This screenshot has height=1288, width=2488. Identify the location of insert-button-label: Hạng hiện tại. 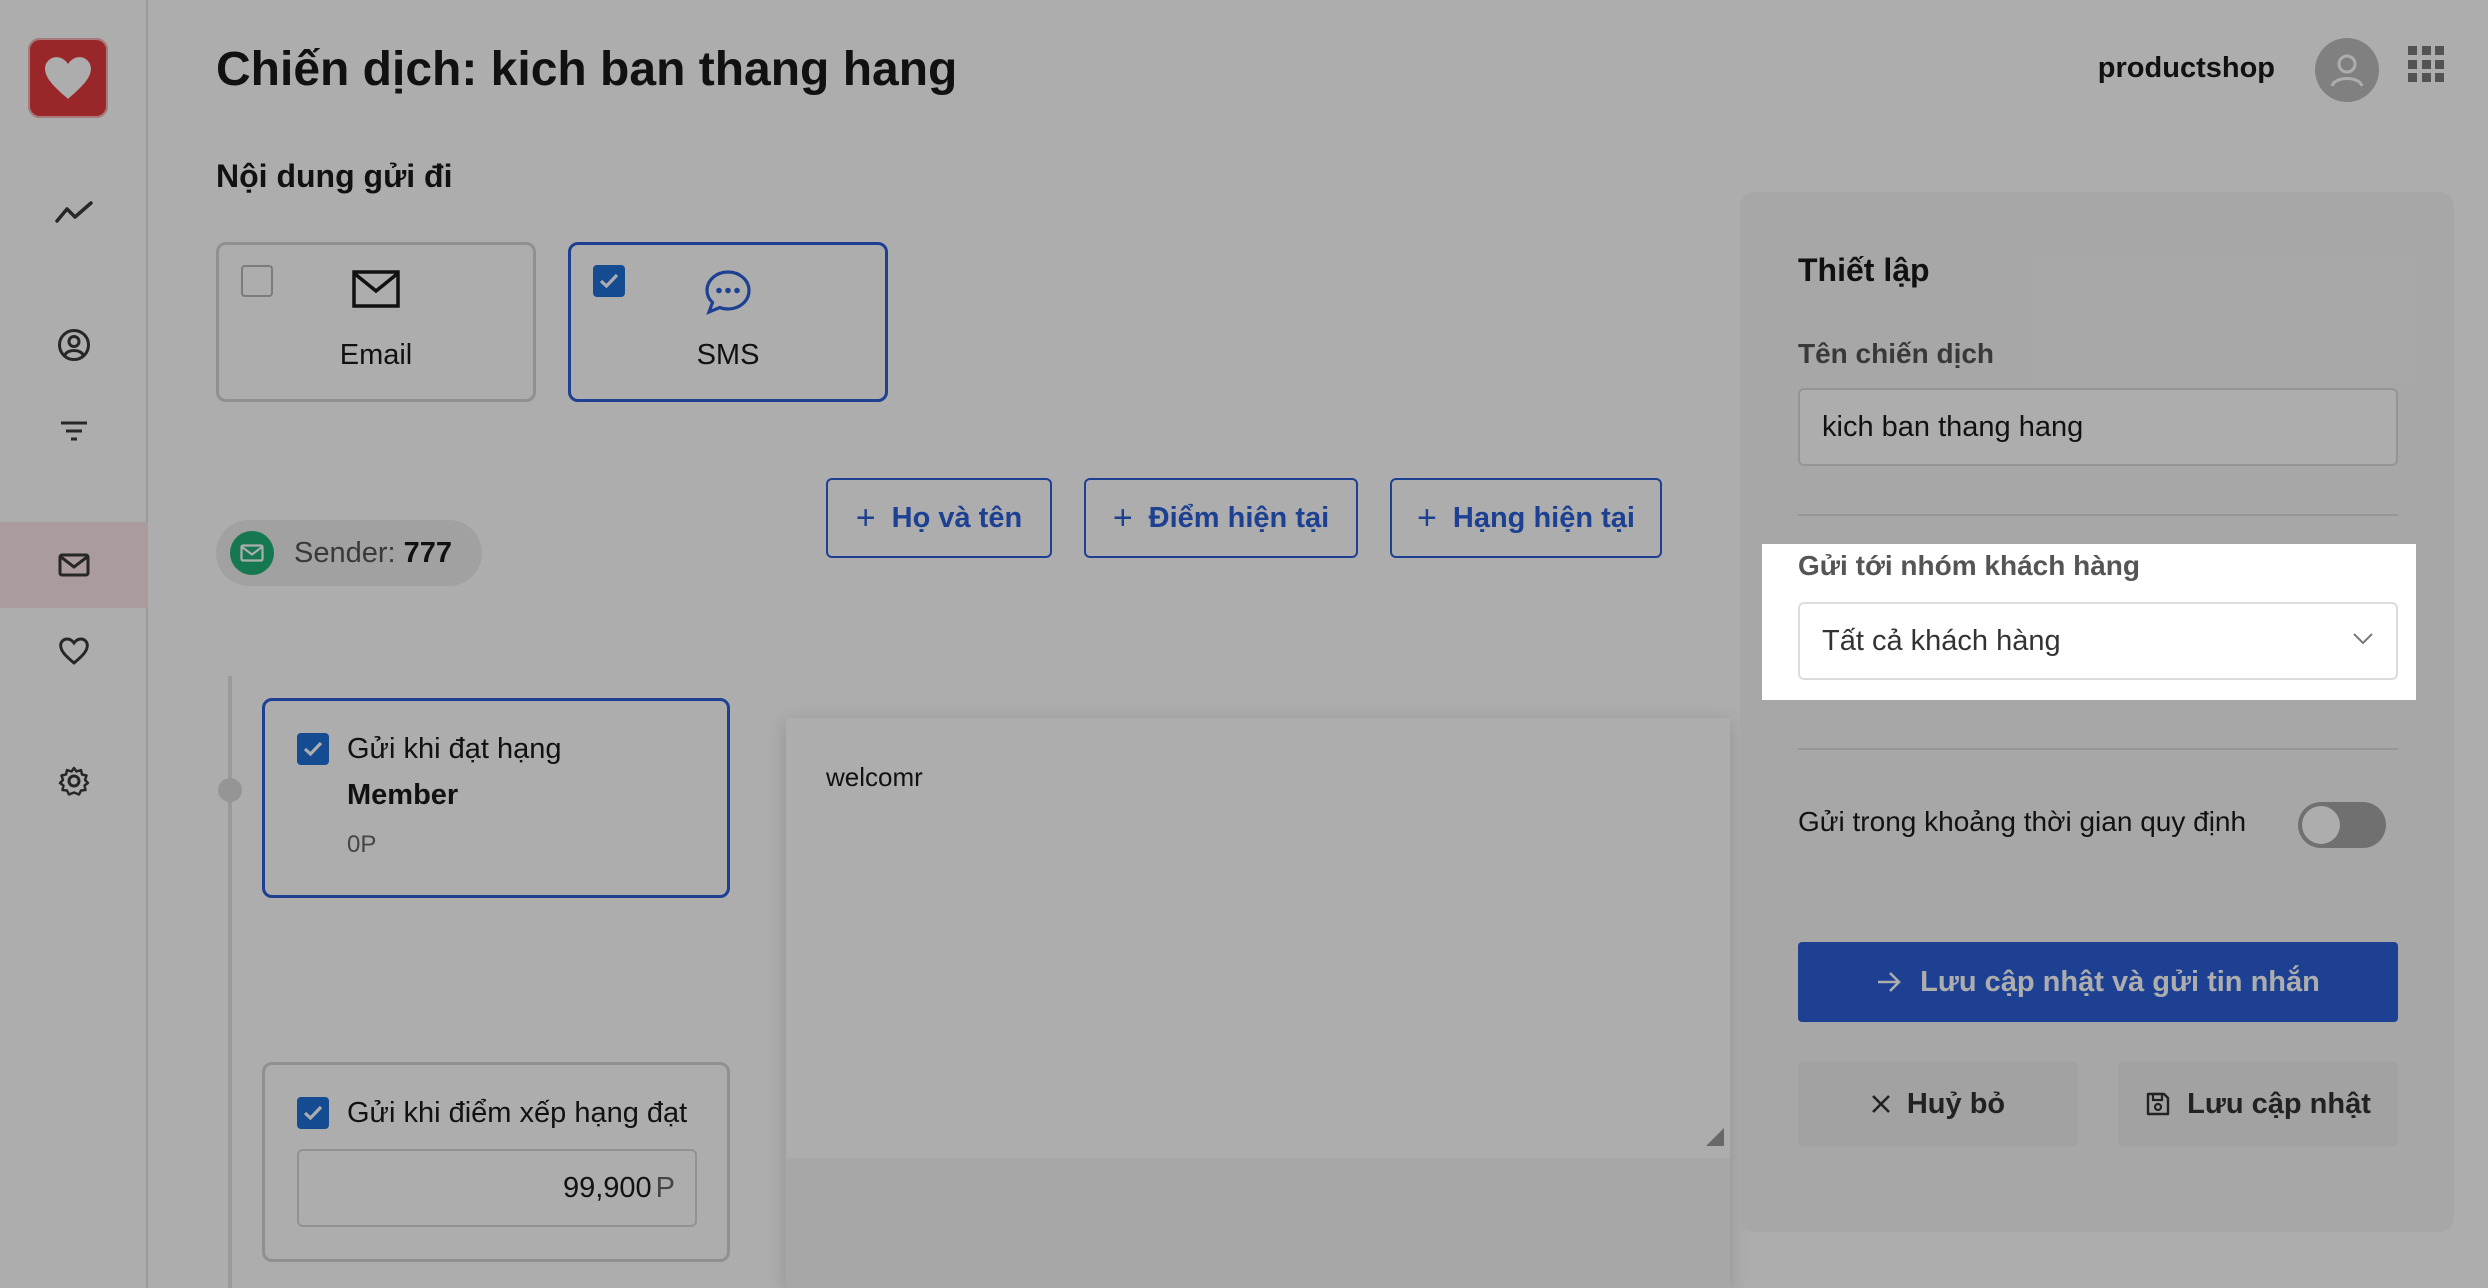
(1543, 517).